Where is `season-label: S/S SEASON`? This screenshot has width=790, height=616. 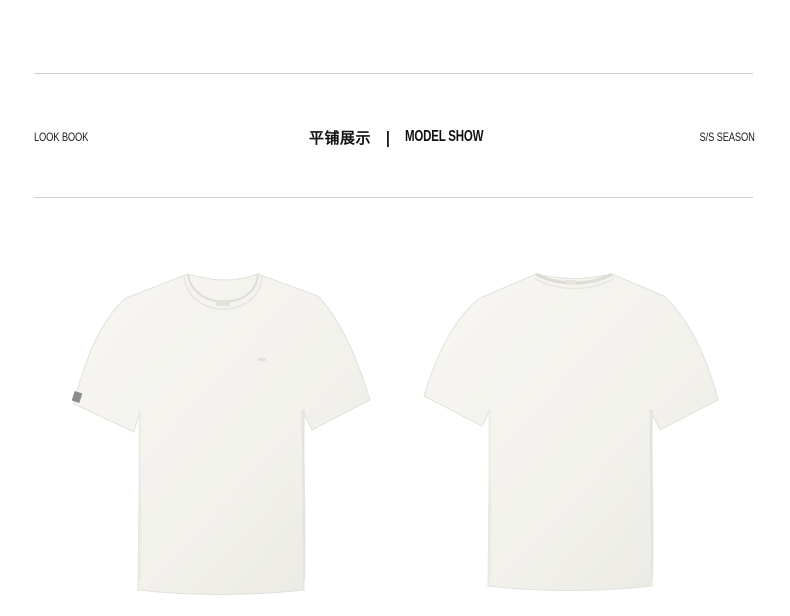
season-label: S/S SEASON is located at coordinates (727, 137).